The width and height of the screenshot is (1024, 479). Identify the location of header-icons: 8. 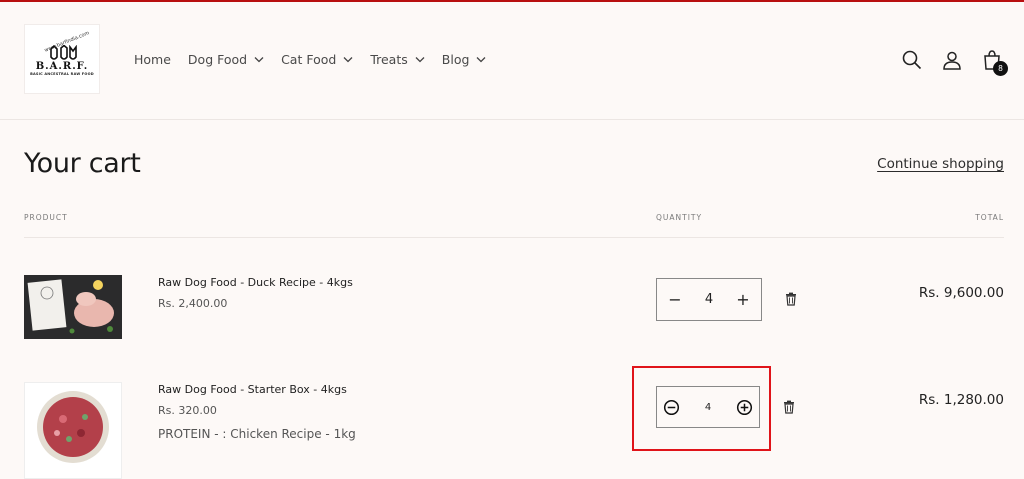
(946, 62).